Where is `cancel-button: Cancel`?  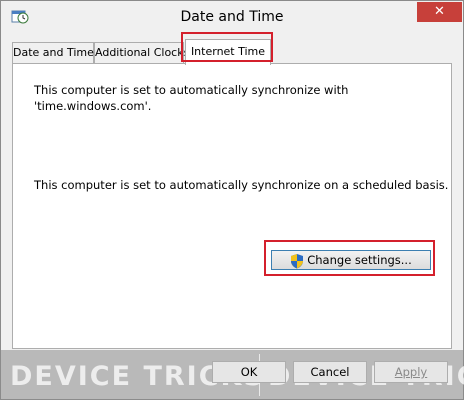
cancel-button: Cancel is located at coordinates (330, 372).